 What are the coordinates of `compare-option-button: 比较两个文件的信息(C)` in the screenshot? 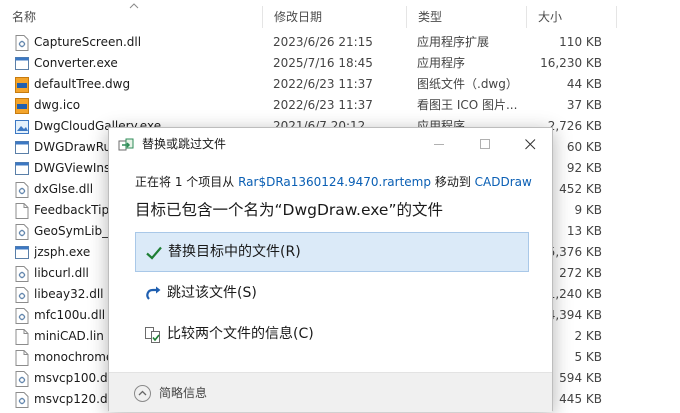 It's located at (332, 335).